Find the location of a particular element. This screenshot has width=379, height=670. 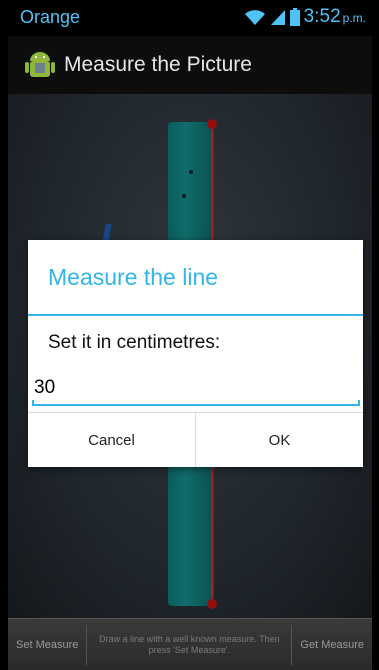

status-bar: Orange 3:52 p.m. is located at coordinates (190, 18).